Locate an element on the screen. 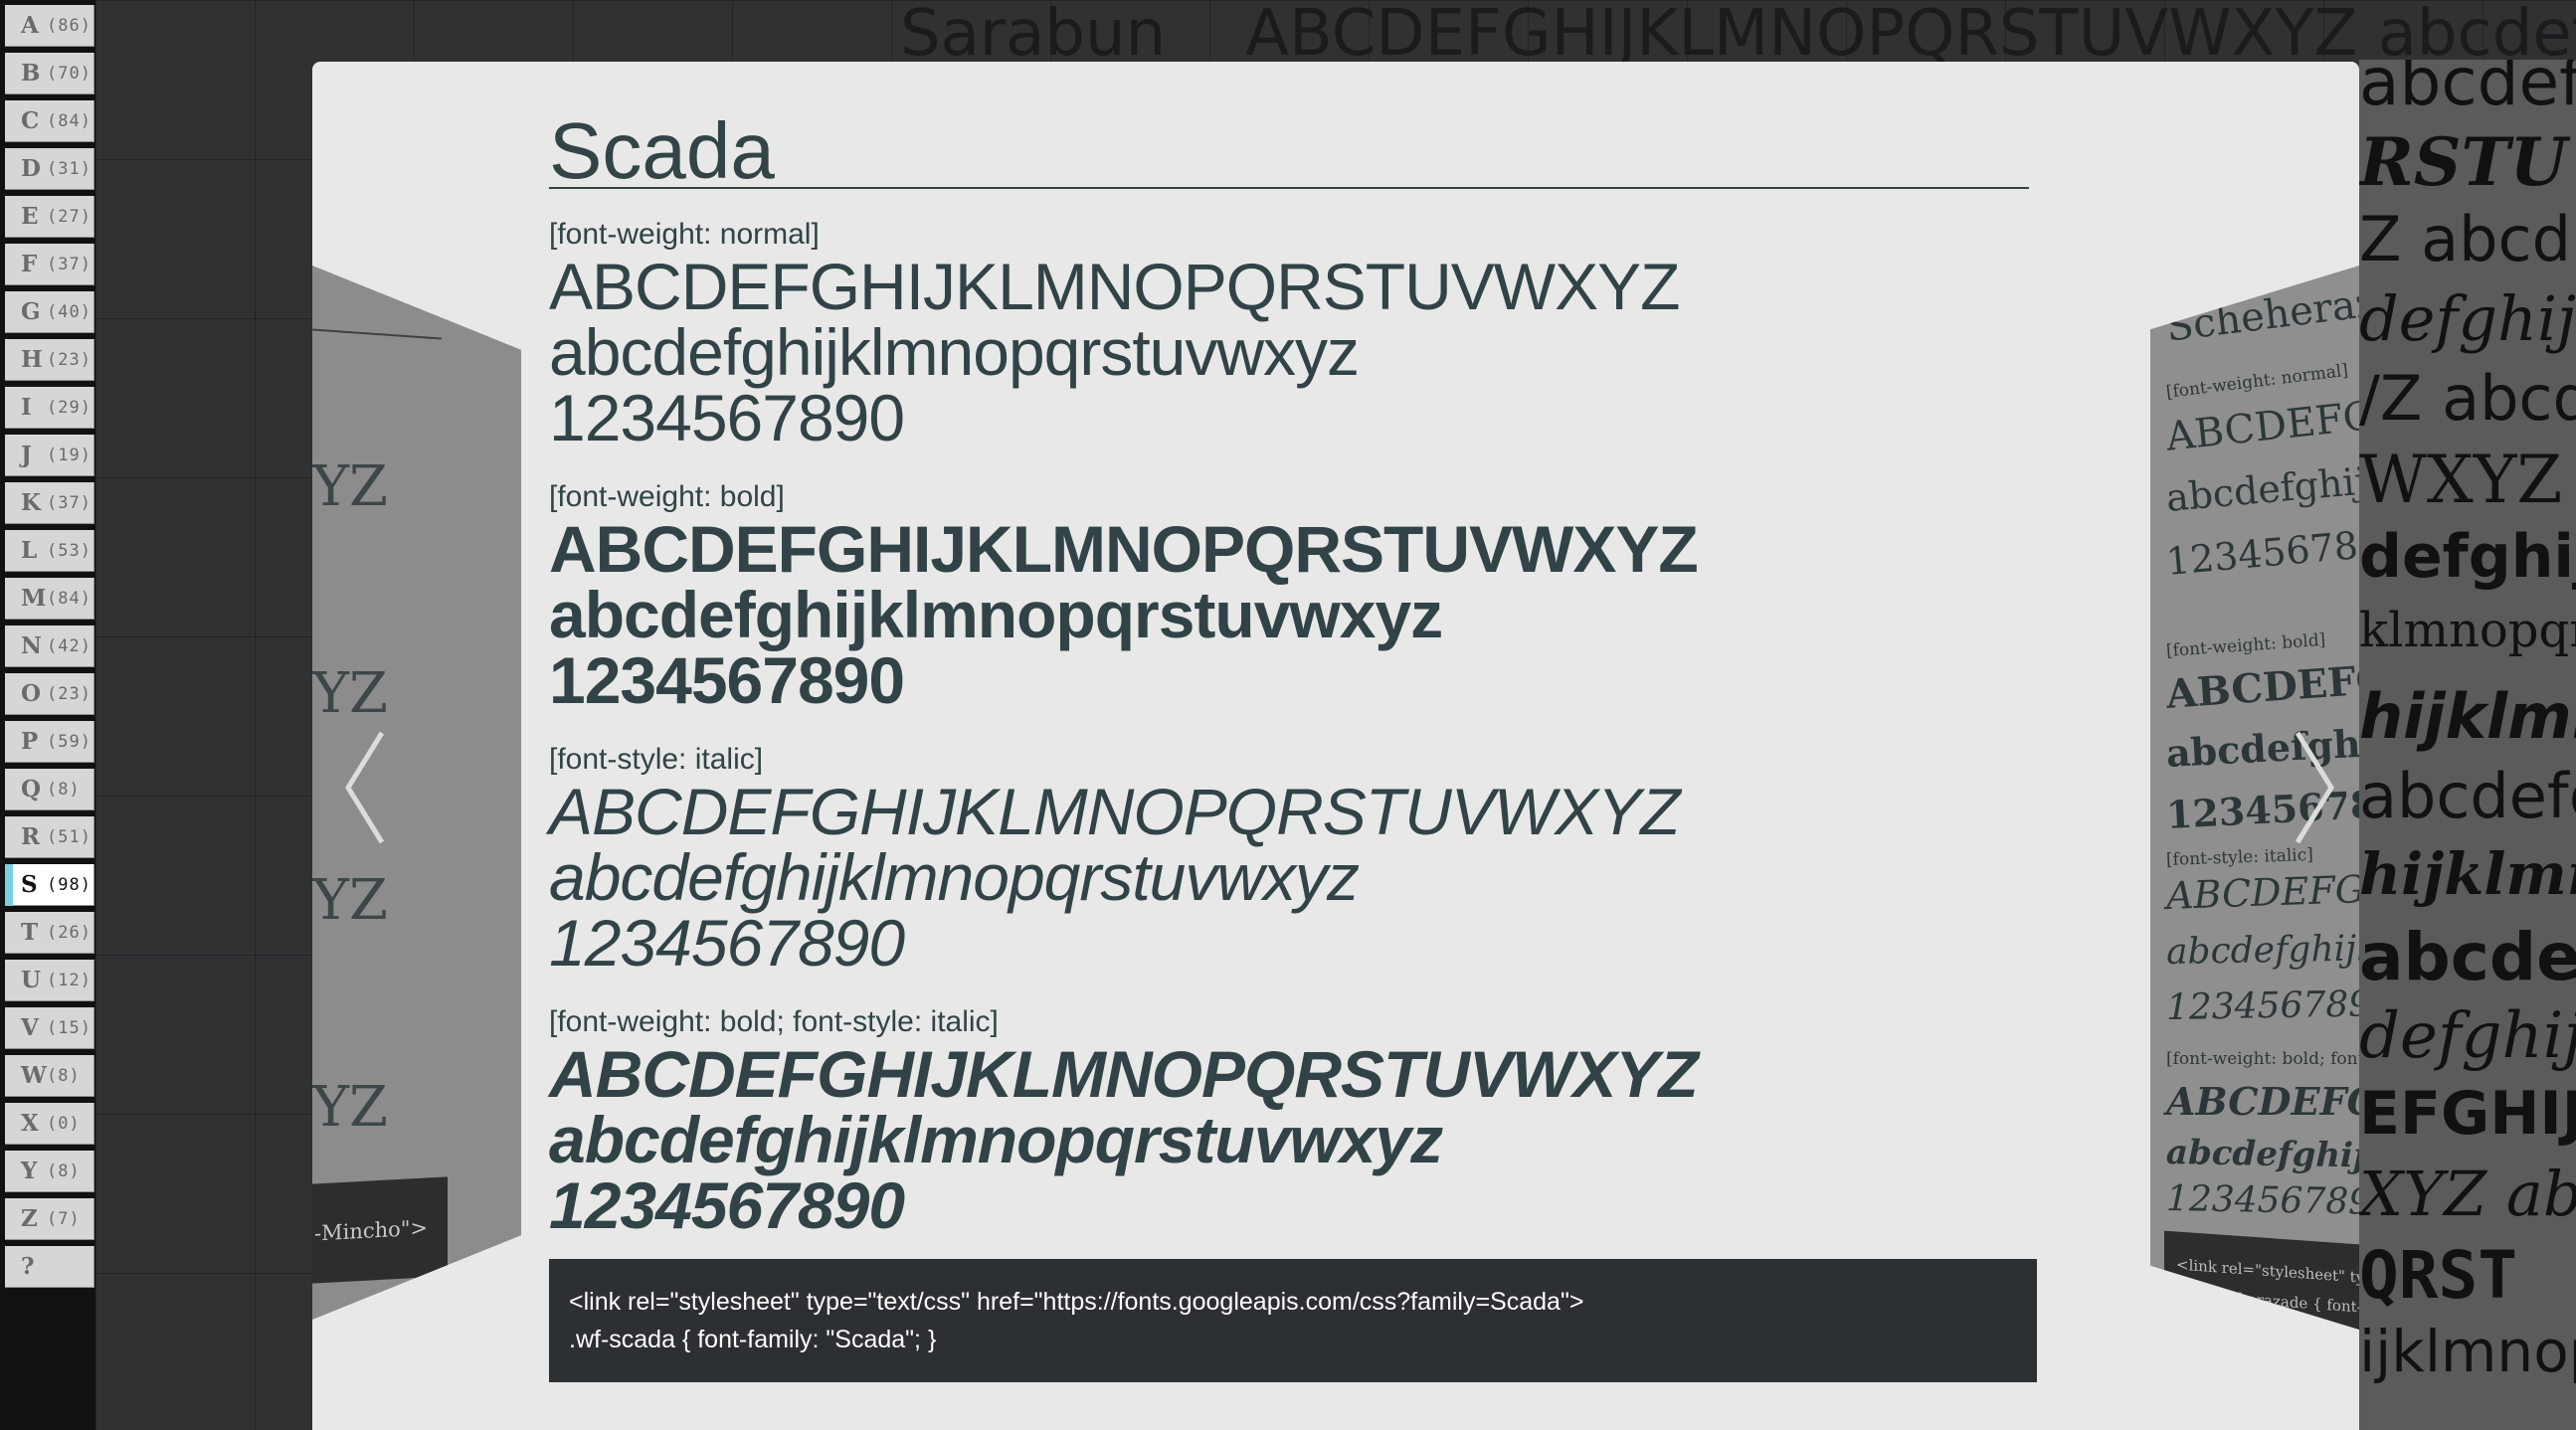 Image resolution: width=2576 pixels, height=1430 pixels. previous-card-title-rule is located at coordinates (377, 334).